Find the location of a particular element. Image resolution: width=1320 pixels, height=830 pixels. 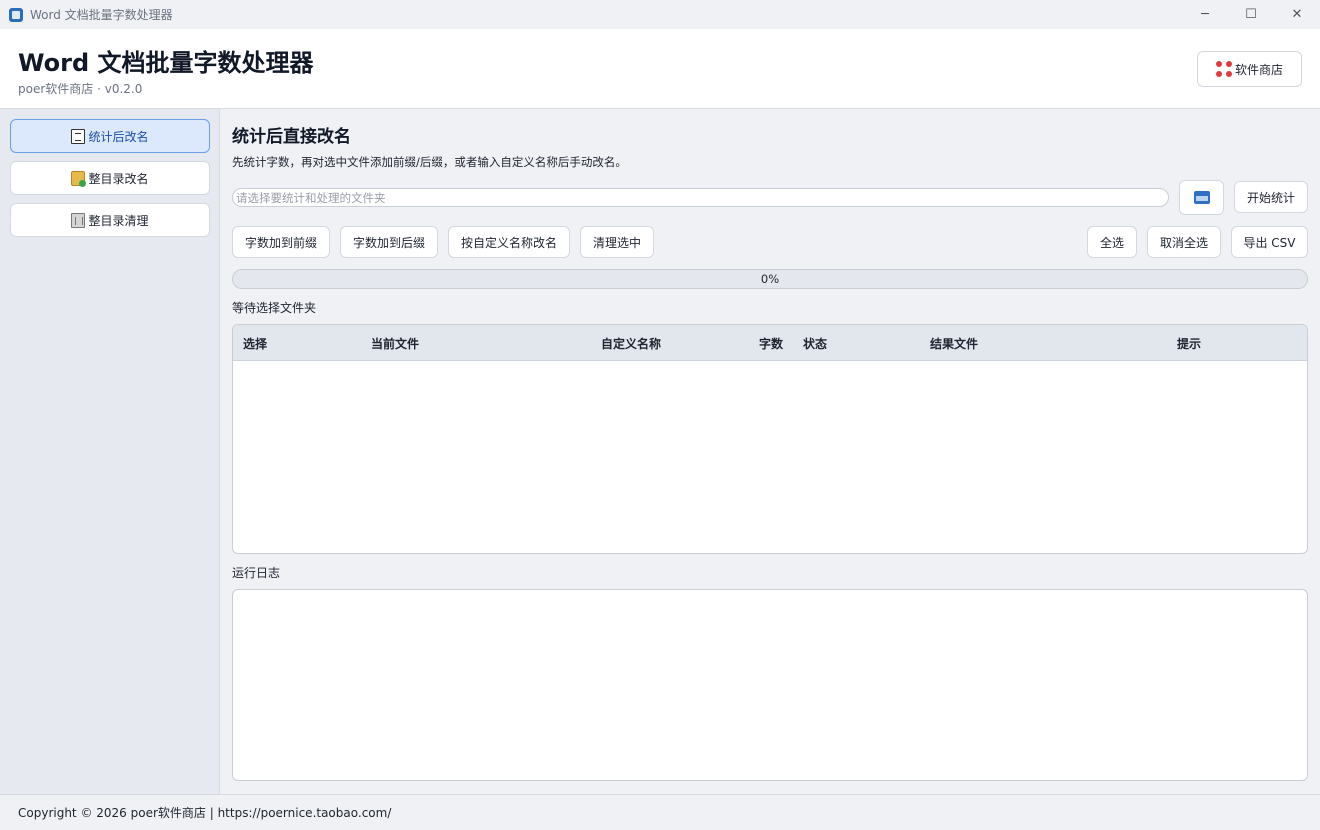

page-description: 先统计字数，再对选中文件添加前缀/后缀，或者输入自定义名称后手动改名。 is located at coordinates (429, 162).